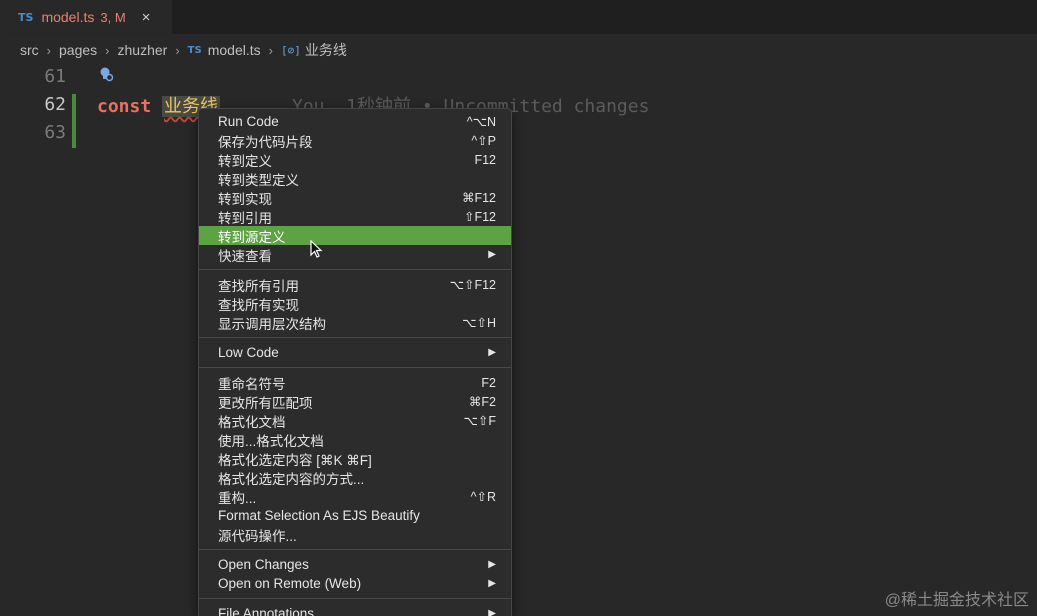 The image size is (1037, 616). Describe the element at coordinates (472, 285) in the screenshot. I see `menu-item-shortcut: ⌥⇧F12` at that location.